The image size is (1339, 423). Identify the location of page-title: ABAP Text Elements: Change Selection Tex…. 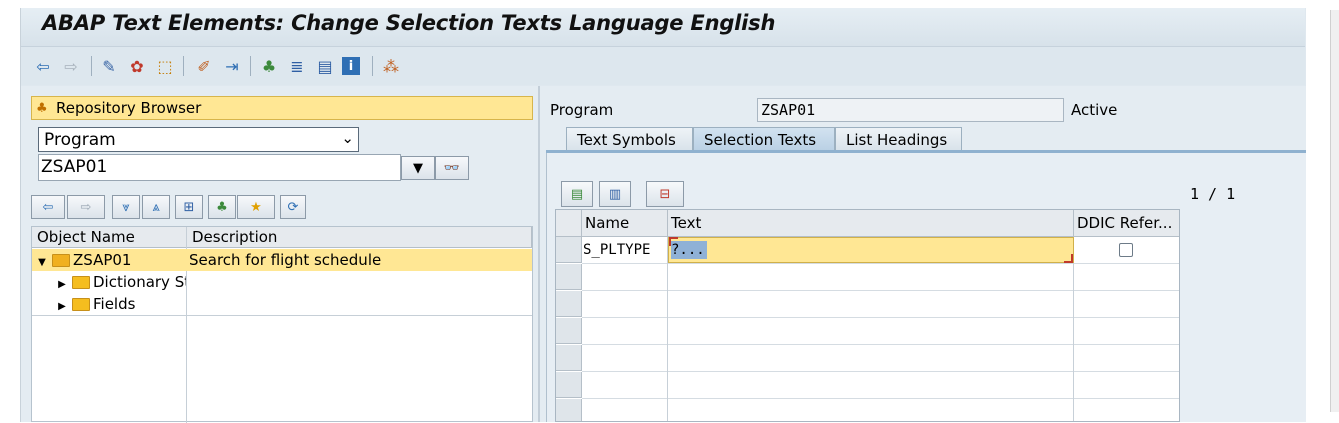
(409, 23).